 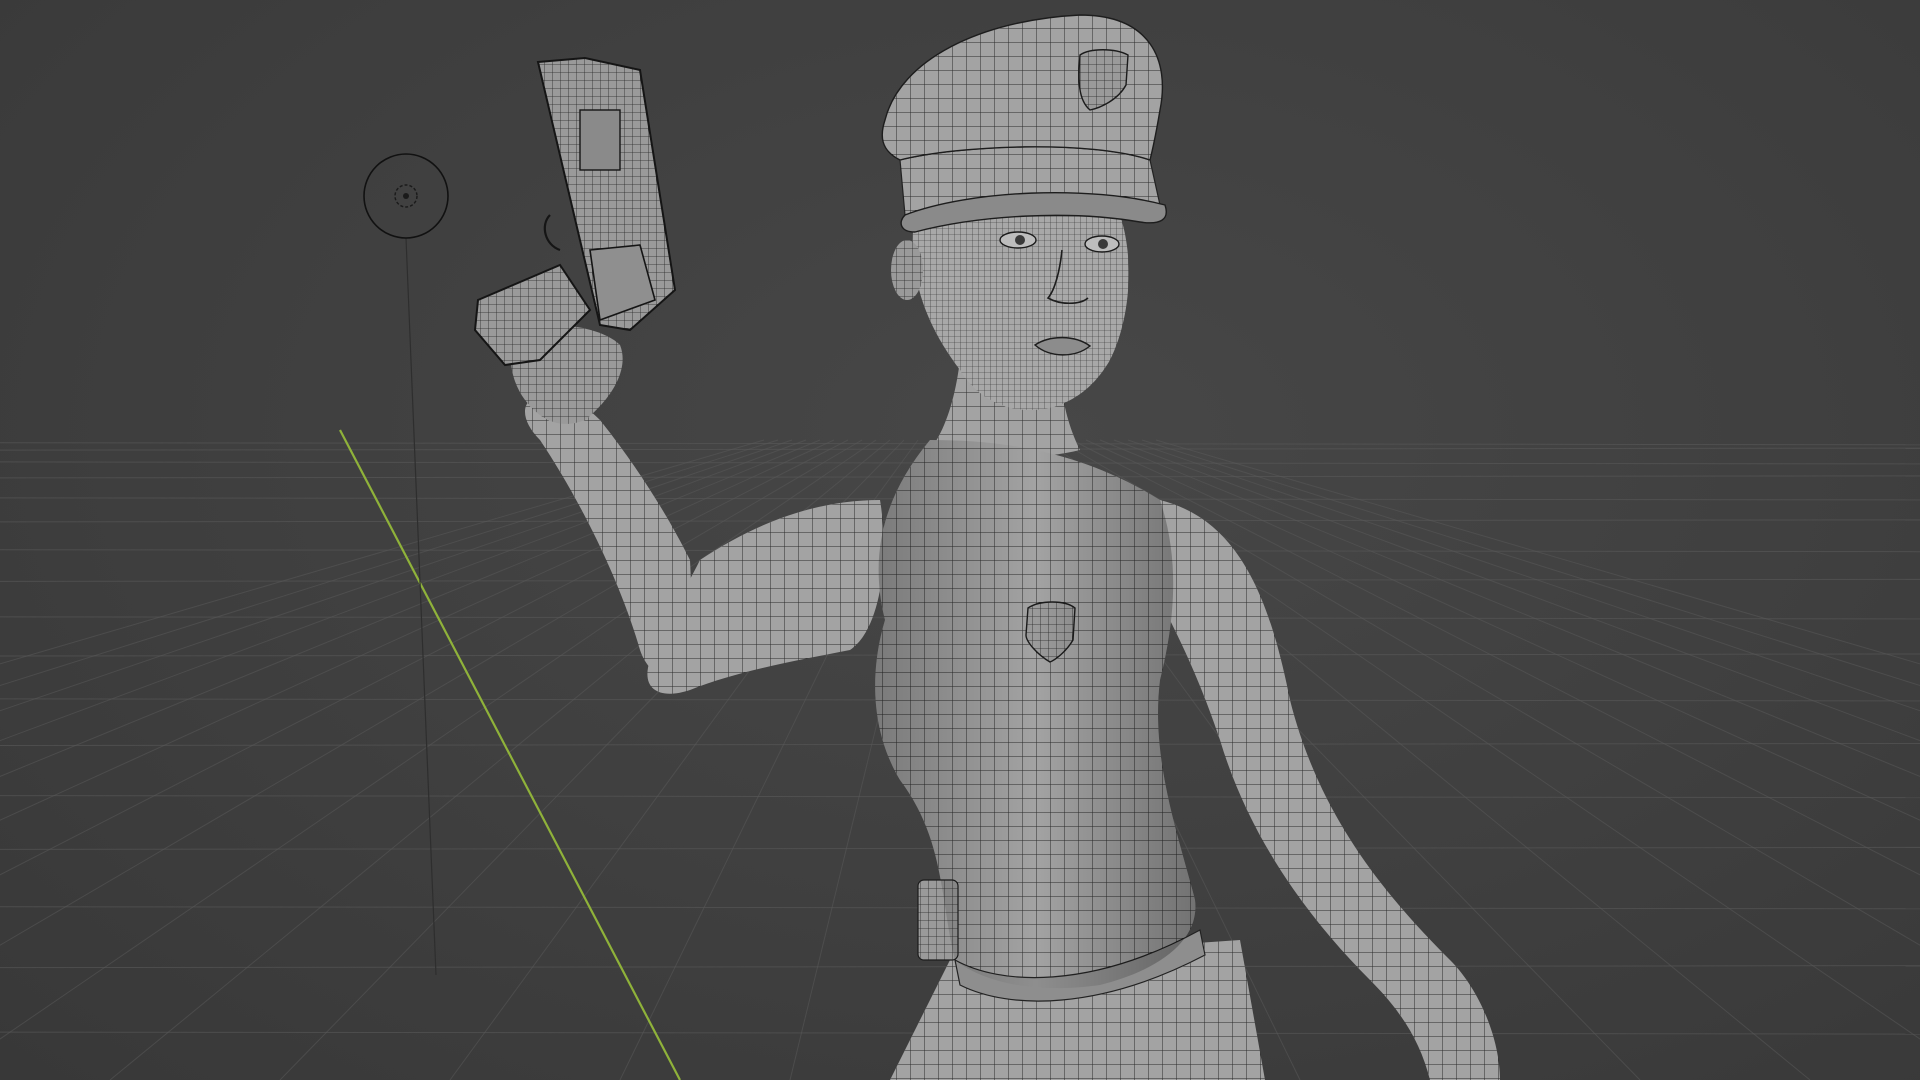 I want to click on left-iris, so click(x=1020, y=240).